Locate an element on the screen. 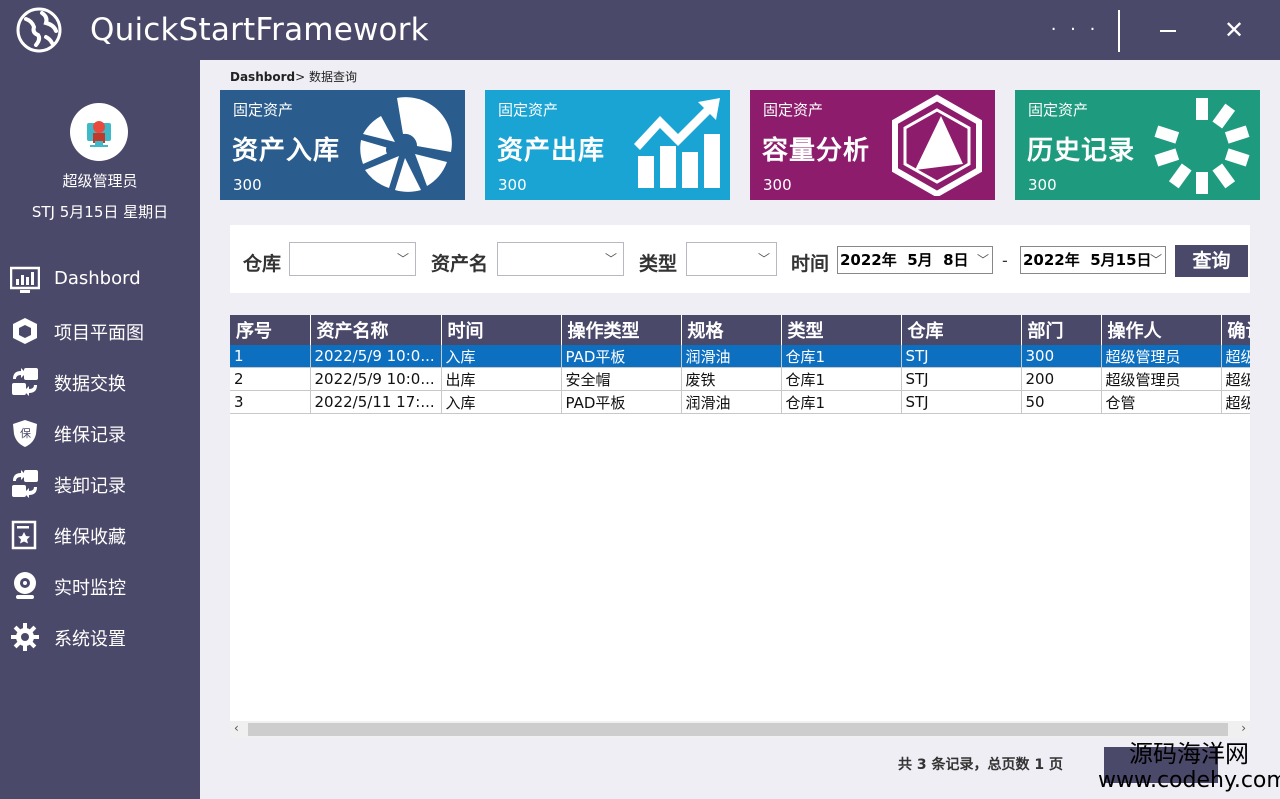  table-cell: 50 is located at coordinates (1061, 402).